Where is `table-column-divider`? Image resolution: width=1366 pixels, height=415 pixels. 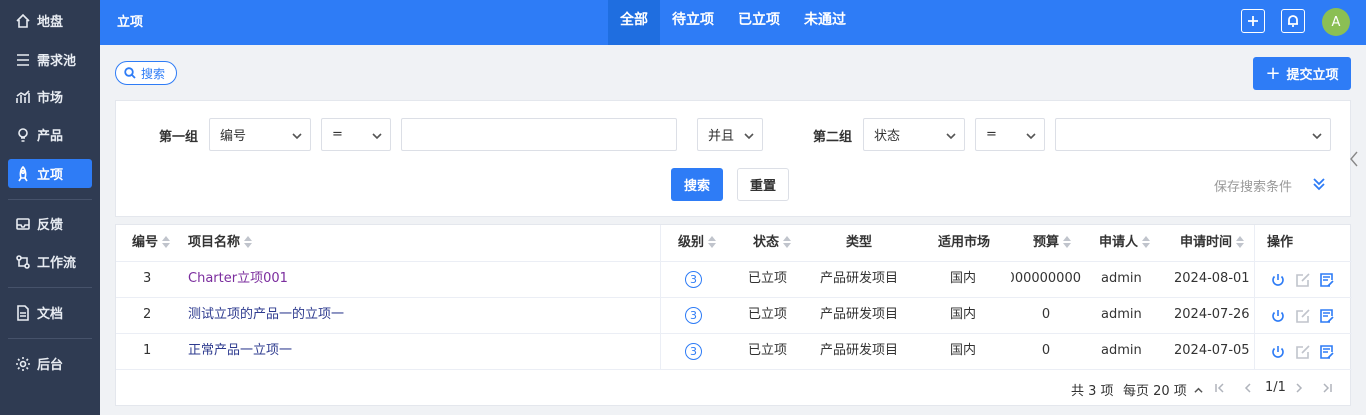 table-column-divider is located at coordinates (660, 297).